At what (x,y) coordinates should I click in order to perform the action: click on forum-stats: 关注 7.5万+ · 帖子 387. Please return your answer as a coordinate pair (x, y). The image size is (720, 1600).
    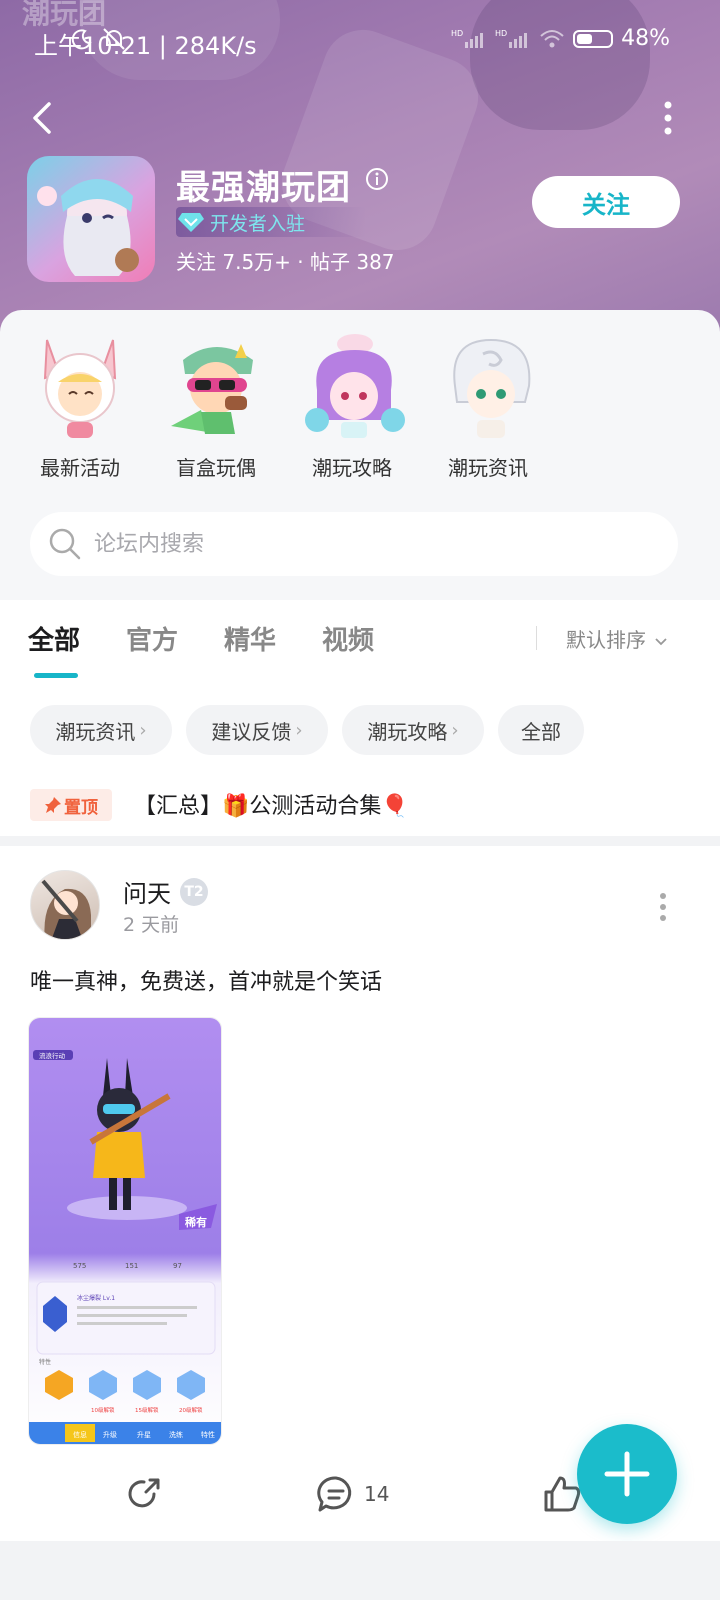
    Looking at the image, I should click on (285, 262).